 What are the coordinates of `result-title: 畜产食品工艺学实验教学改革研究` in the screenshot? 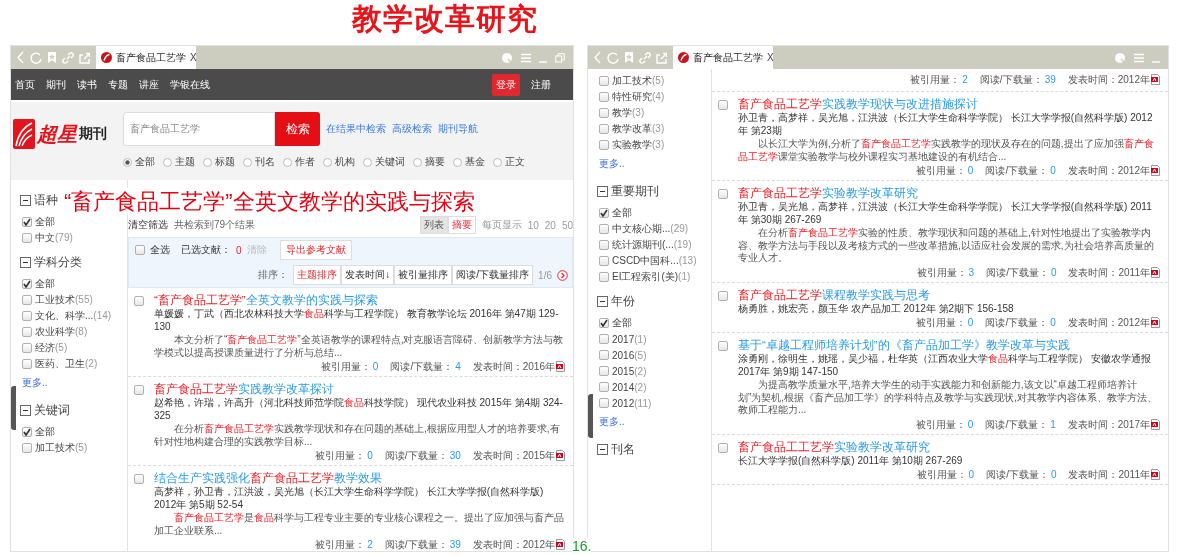 It's located at (949, 193).